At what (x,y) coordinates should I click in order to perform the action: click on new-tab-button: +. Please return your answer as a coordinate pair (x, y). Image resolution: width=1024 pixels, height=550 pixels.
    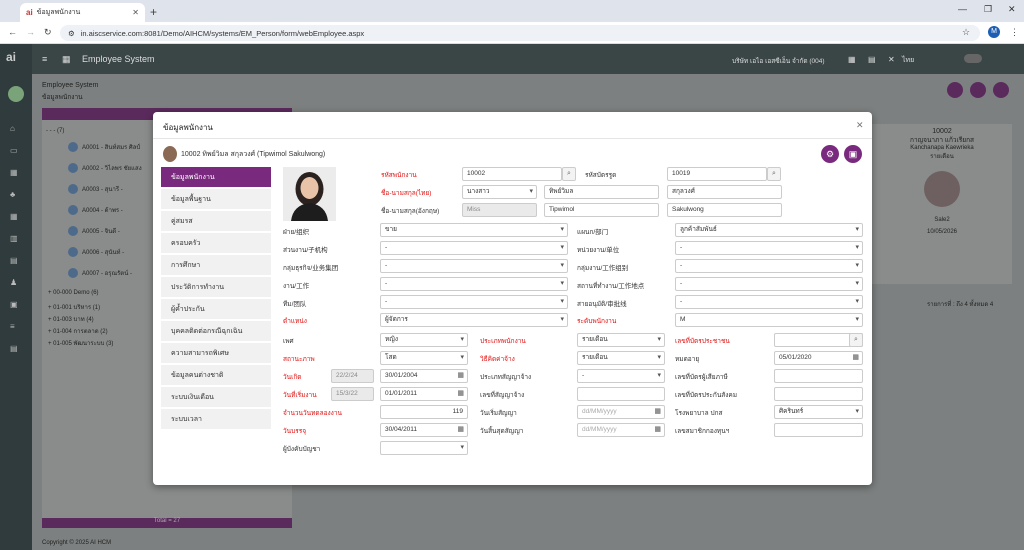
    Looking at the image, I should click on (153, 12).